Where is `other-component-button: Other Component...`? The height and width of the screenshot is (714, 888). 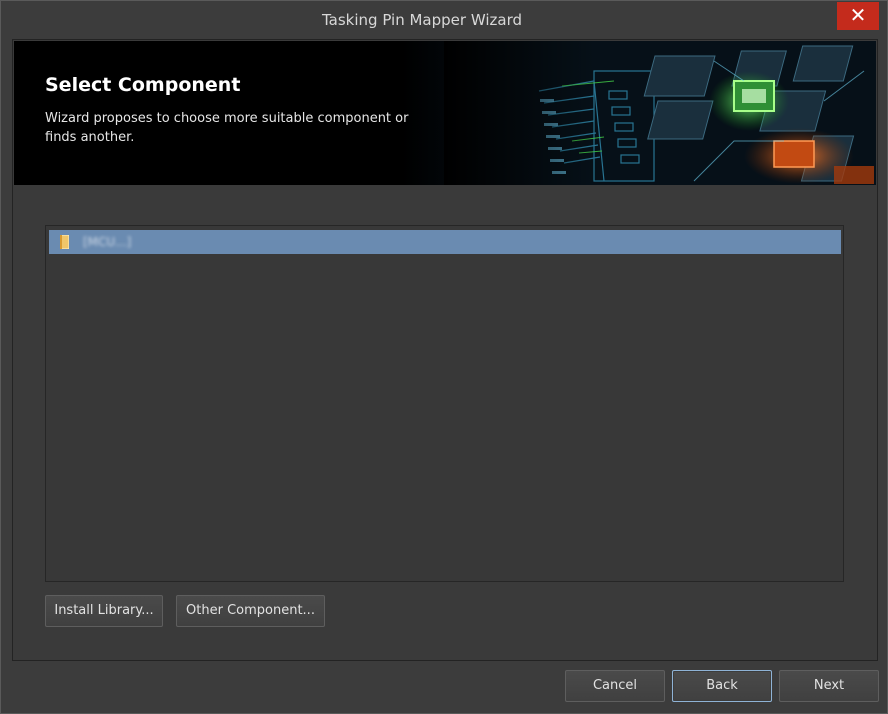
other-component-button: Other Component... is located at coordinates (250, 611).